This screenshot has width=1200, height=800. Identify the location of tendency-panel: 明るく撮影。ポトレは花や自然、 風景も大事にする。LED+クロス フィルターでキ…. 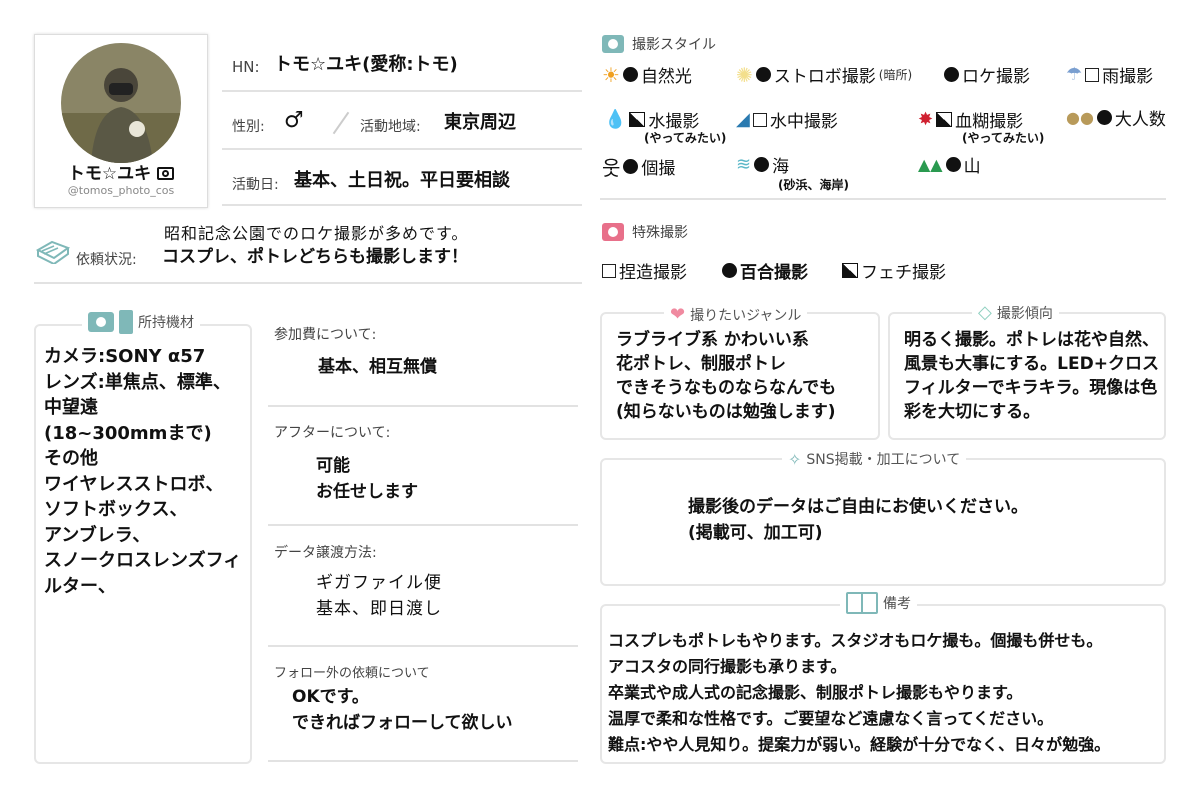
(1027, 376).